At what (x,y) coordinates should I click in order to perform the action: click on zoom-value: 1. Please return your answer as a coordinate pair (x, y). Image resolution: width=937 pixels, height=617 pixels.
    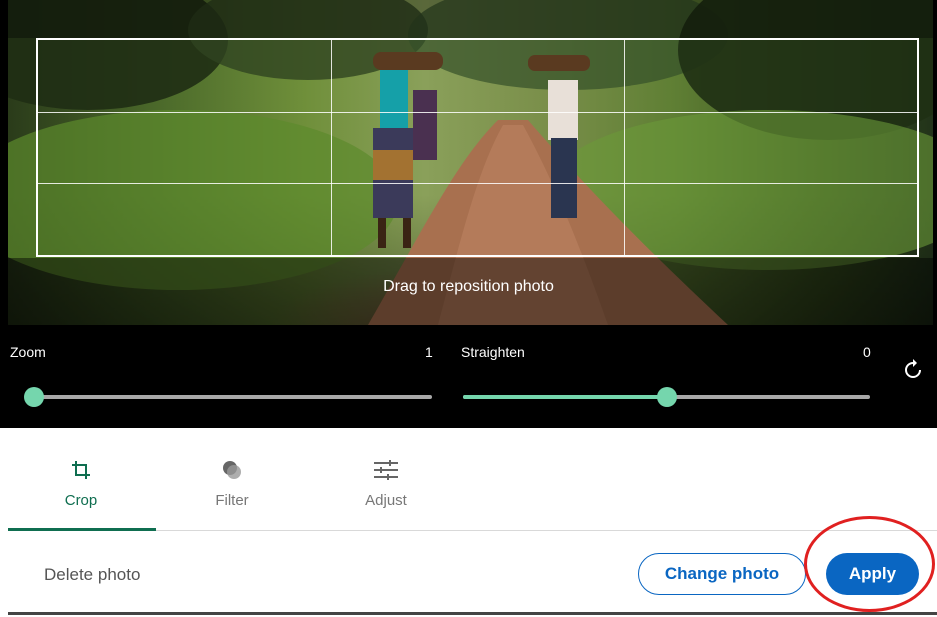
    Looking at the image, I should click on (429, 352).